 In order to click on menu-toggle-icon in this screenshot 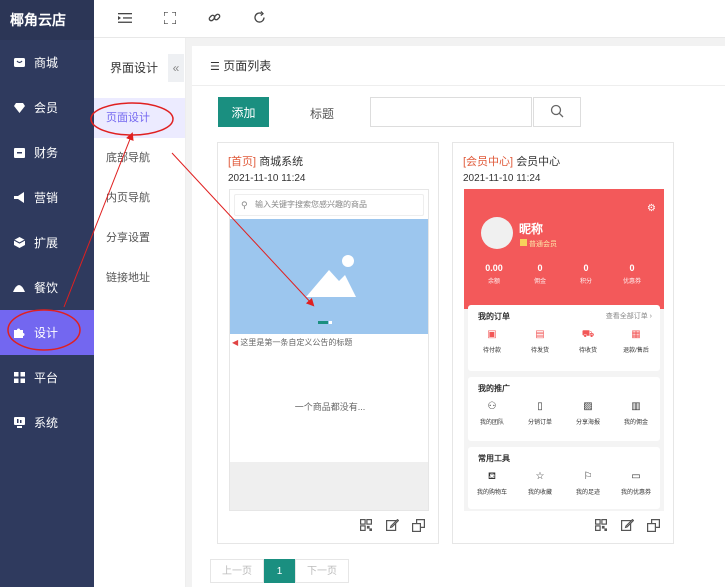, I will do `click(125, 19)`.